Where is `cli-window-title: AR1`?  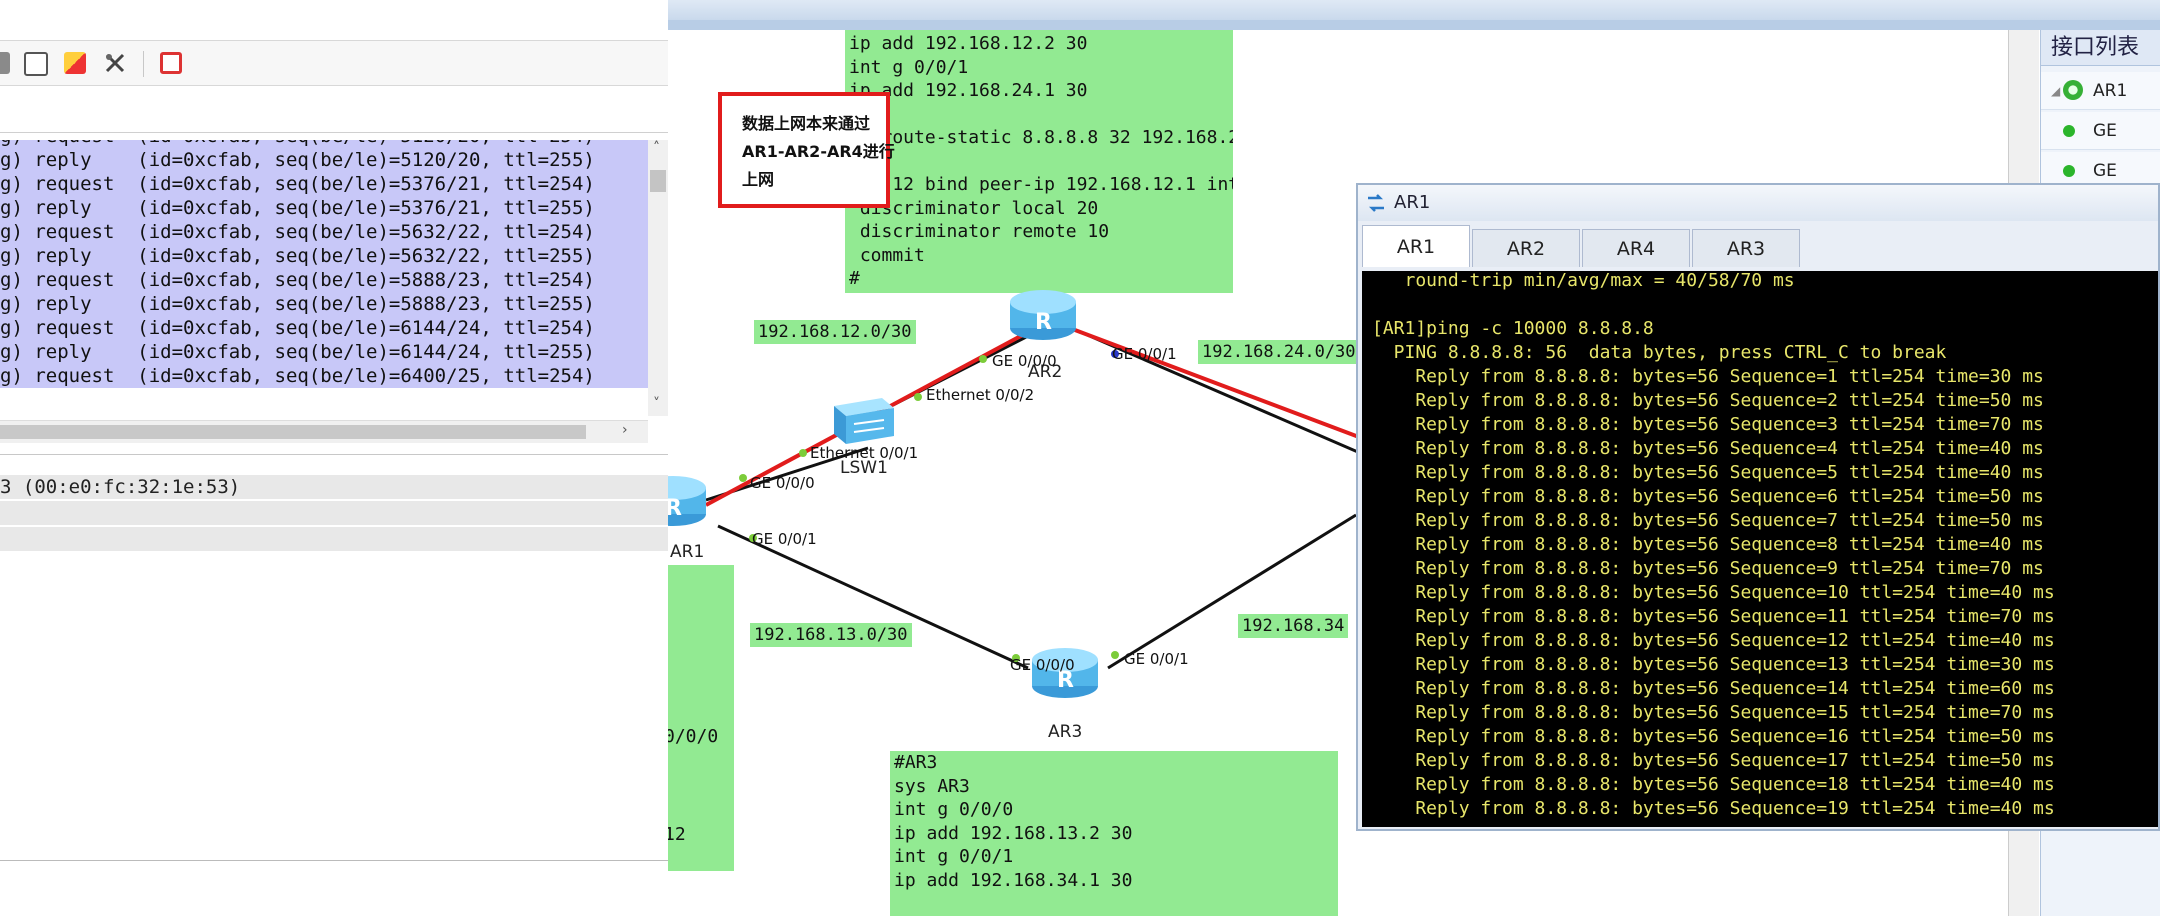
cli-window-title: AR1 is located at coordinates (1412, 202).